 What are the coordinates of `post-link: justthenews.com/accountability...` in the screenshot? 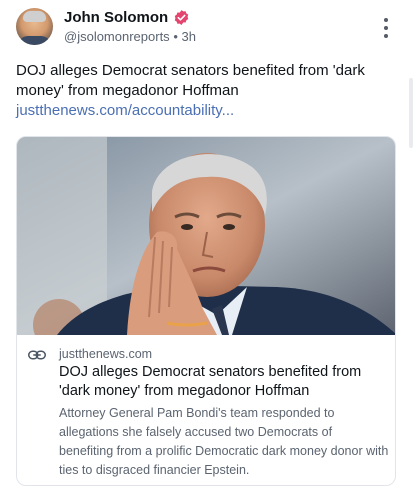 It's located at (125, 110).